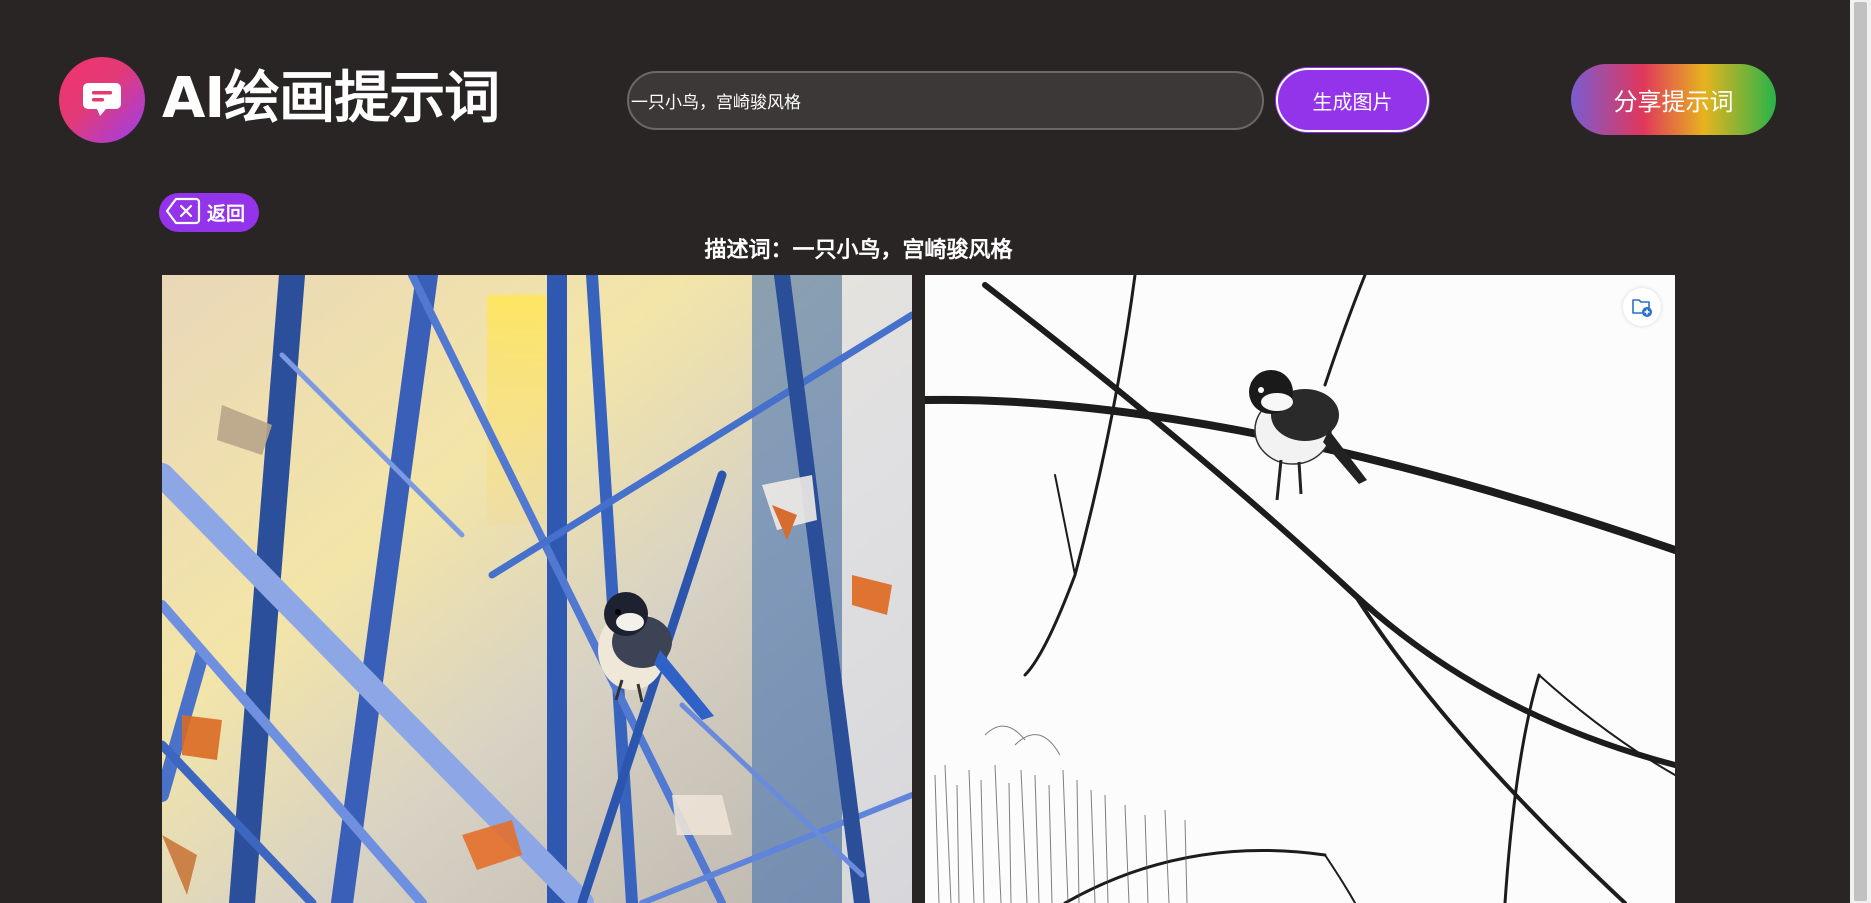  What do you see at coordinates (1673, 99) in the screenshot?
I see `share-prompt-button: 分享提示词` at bounding box center [1673, 99].